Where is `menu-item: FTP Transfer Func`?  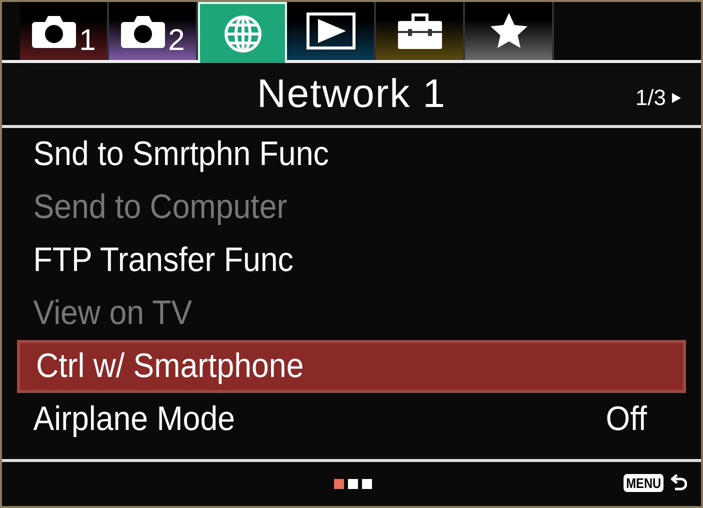
menu-item: FTP Transfer Func is located at coordinates (324, 260).